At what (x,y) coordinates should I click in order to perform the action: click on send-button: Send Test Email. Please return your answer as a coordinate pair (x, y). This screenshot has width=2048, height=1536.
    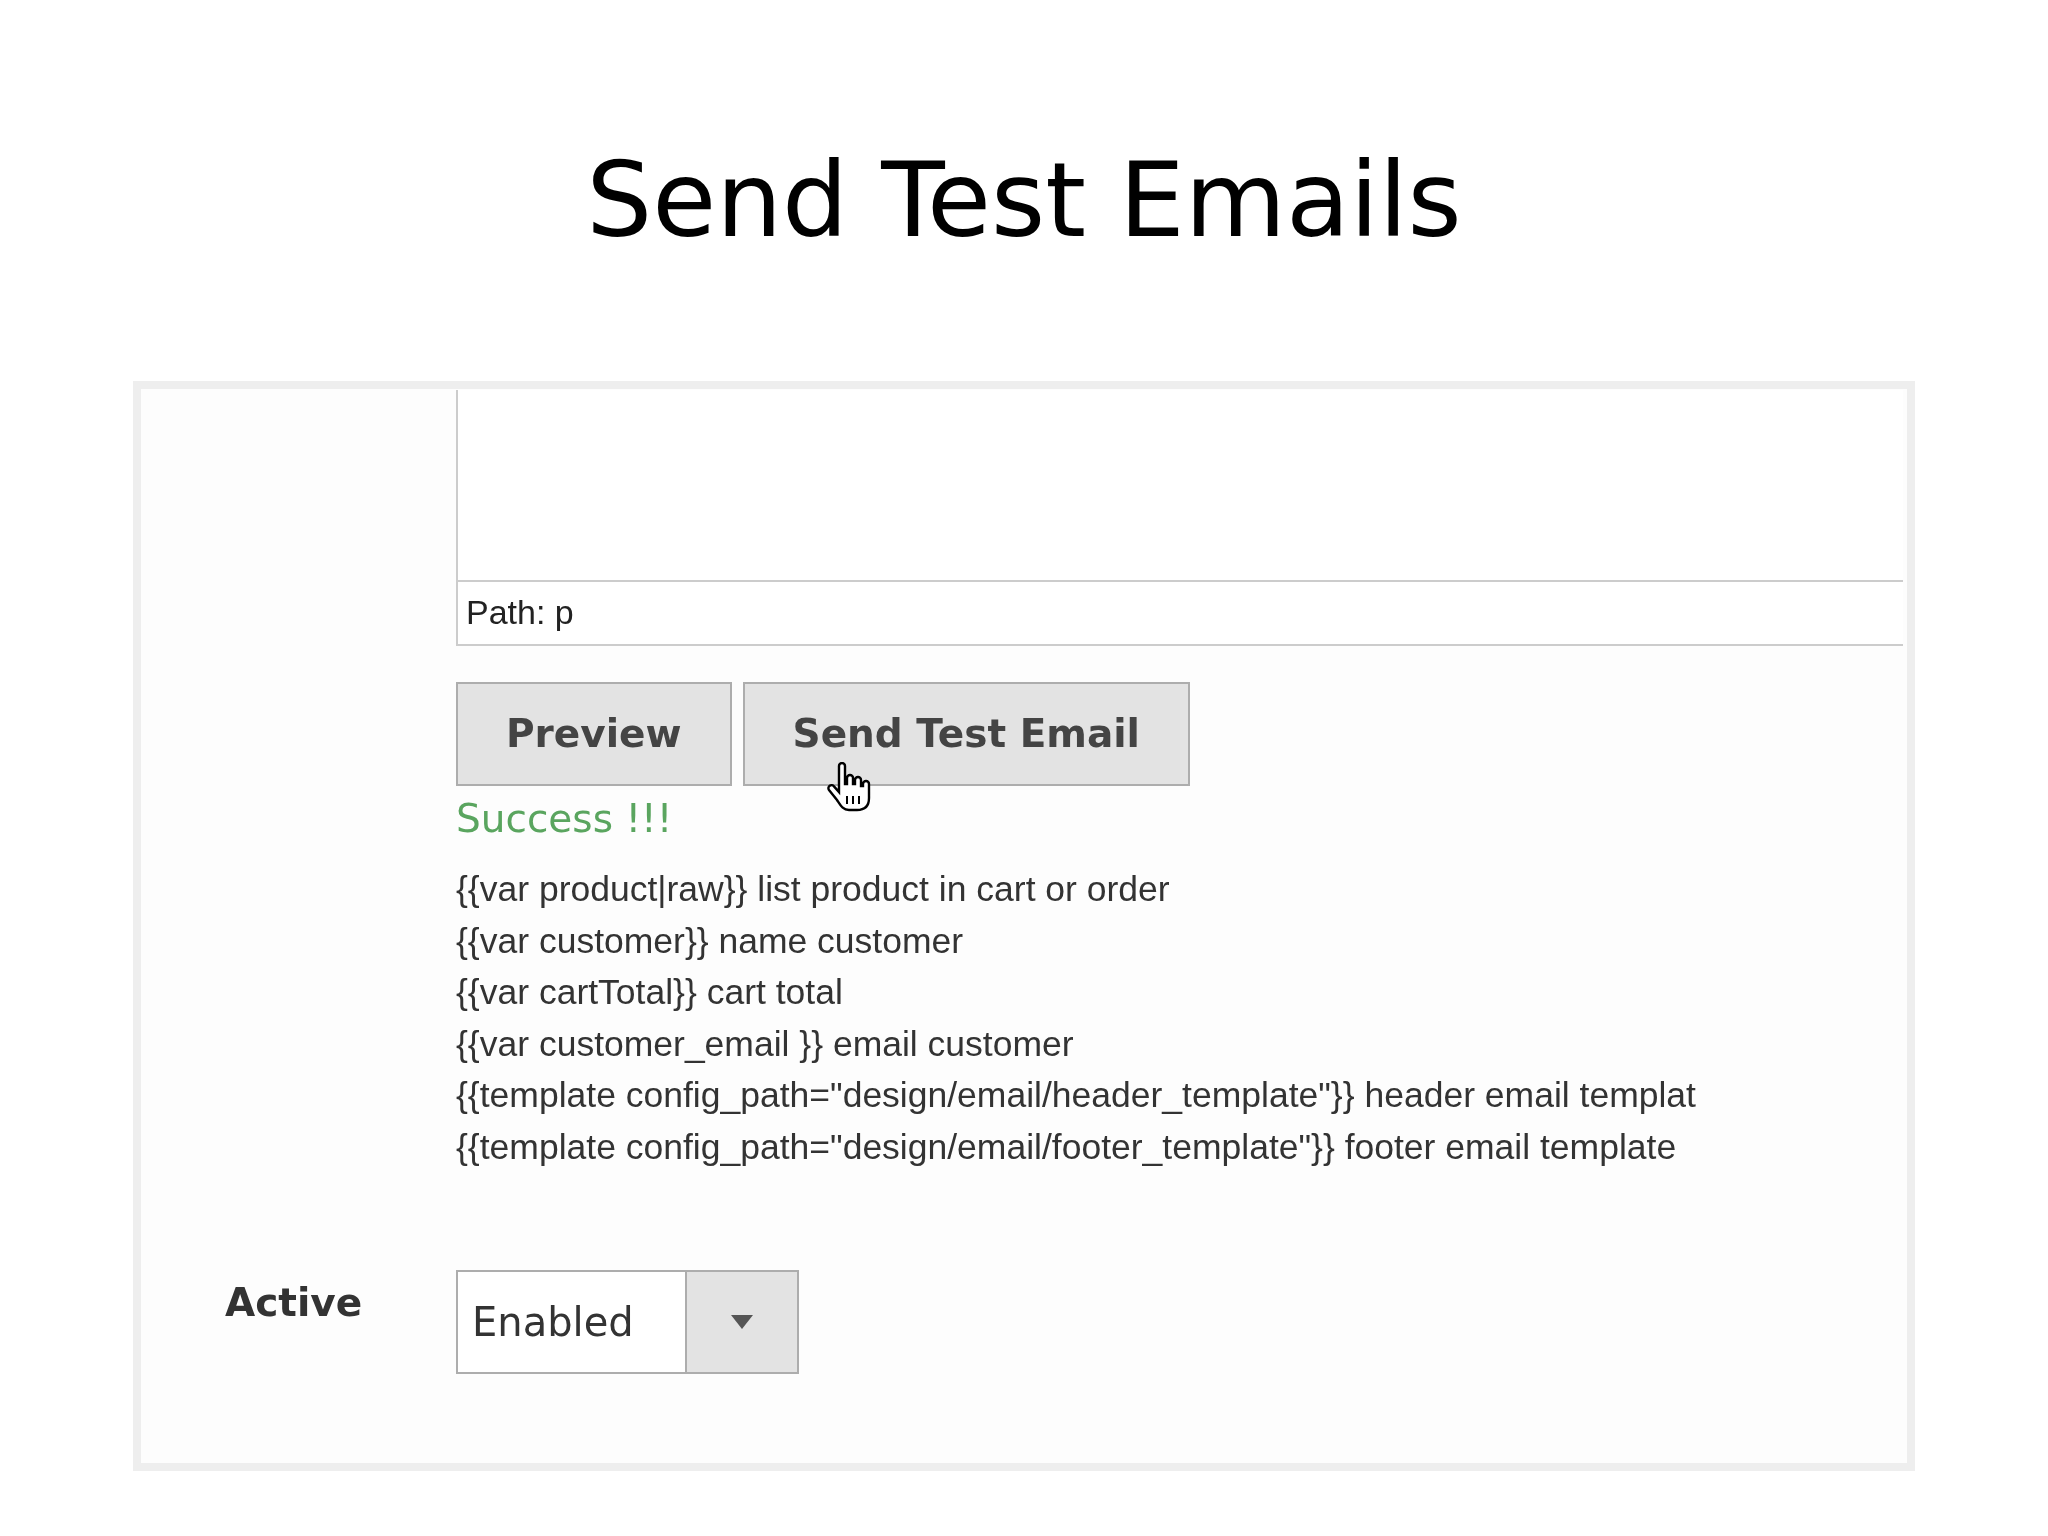
    Looking at the image, I should click on (966, 733).